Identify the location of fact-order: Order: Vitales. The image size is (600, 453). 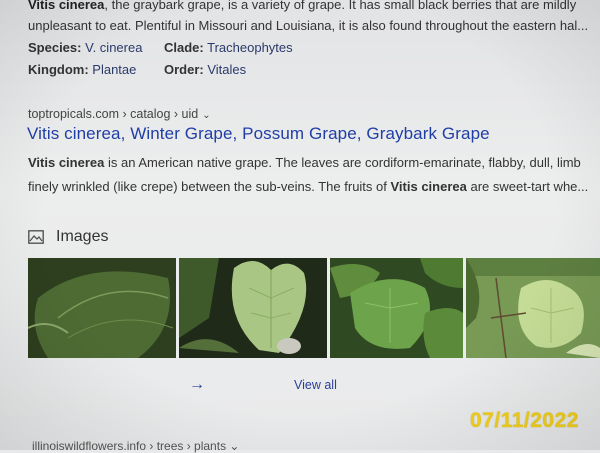
(205, 69).